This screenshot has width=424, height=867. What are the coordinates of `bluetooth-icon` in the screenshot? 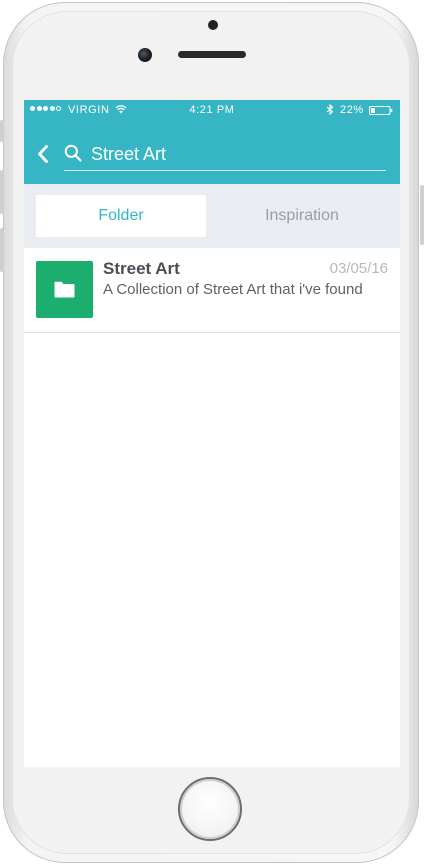 It's located at (330, 109).